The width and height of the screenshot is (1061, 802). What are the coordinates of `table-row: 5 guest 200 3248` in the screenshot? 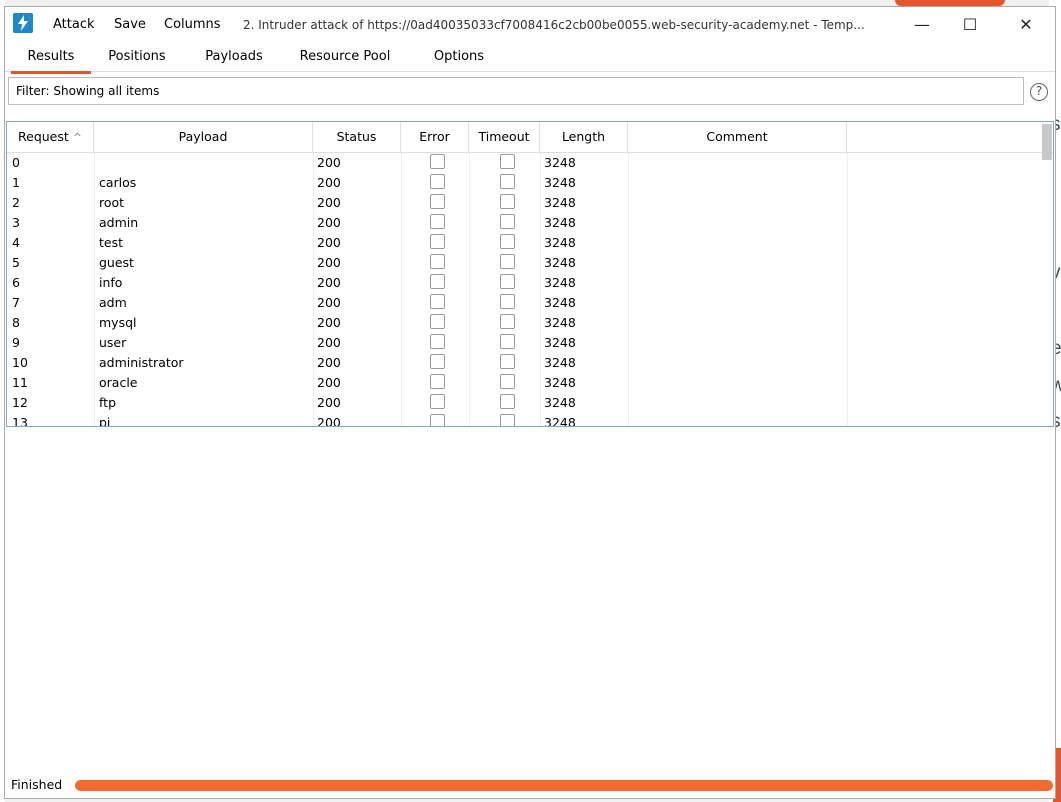 It's located at (530, 263).